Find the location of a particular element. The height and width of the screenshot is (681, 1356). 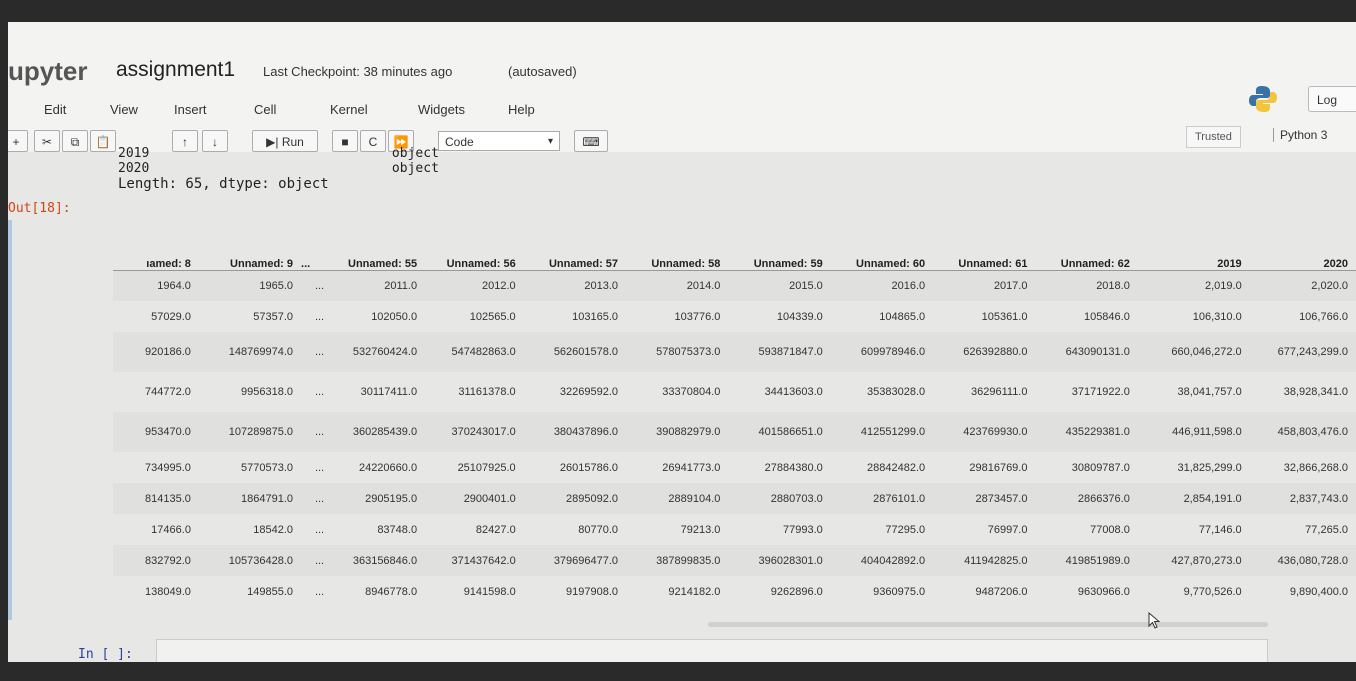

table-cell: 77,265.0 is located at coordinates (1326, 529).